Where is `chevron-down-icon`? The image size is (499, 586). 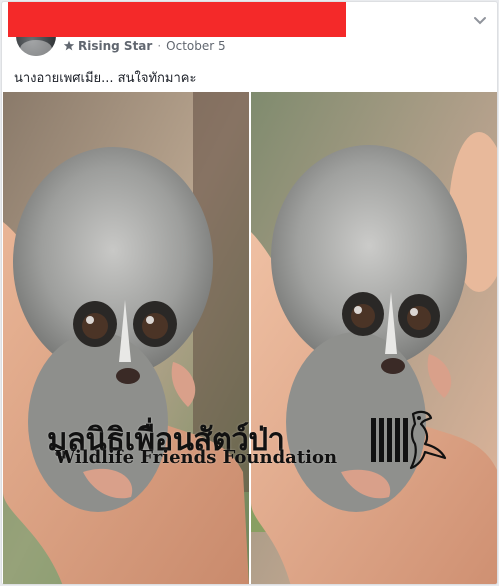 chevron-down-icon is located at coordinates (480, 21).